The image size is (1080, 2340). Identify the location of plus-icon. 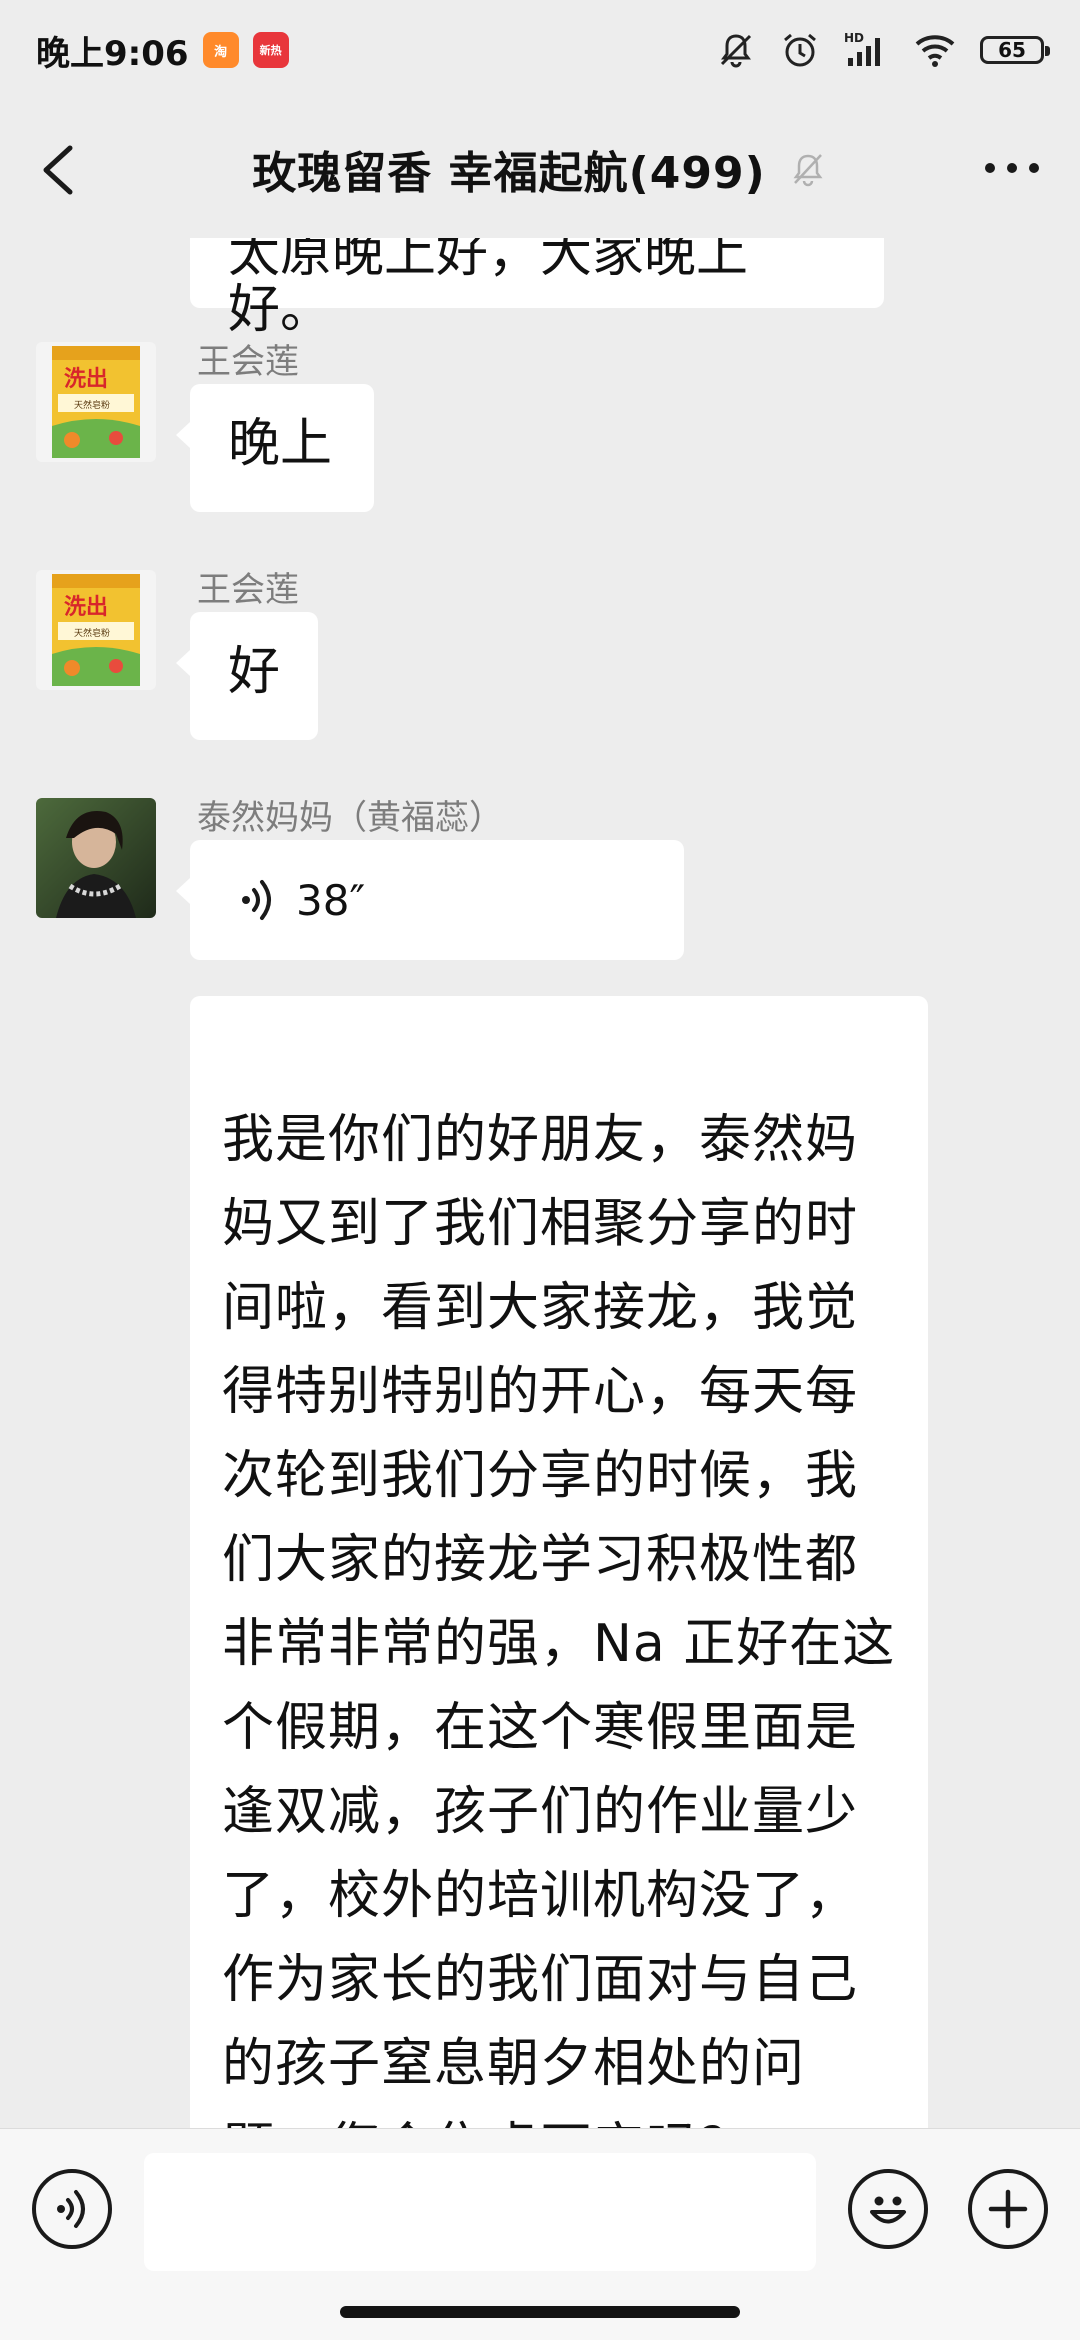
(1008, 2209).